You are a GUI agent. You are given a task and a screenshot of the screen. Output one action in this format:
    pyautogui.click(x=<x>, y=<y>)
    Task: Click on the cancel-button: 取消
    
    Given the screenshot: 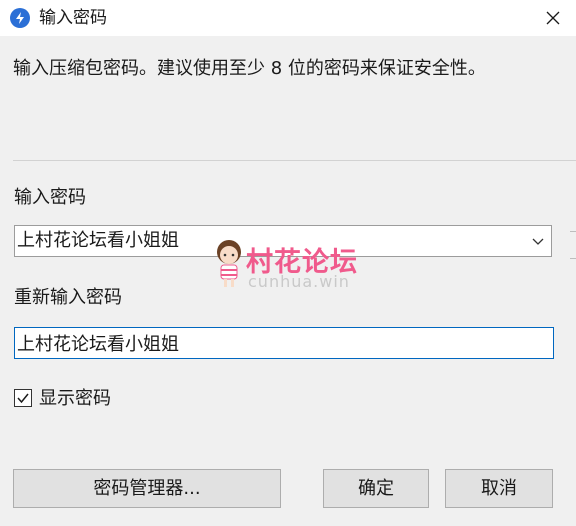 What is the action you would take?
    pyautogui.click(x=499, y=488)
    